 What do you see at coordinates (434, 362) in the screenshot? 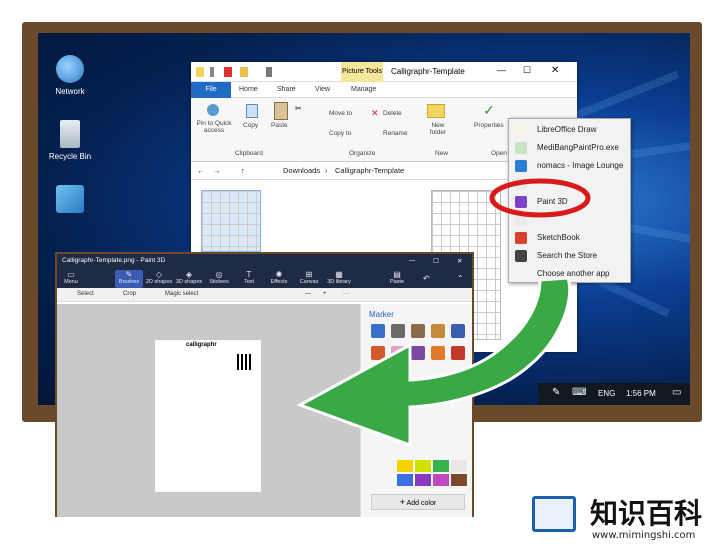
I see `green-arrow-icon` at bounding box center [434, 362].